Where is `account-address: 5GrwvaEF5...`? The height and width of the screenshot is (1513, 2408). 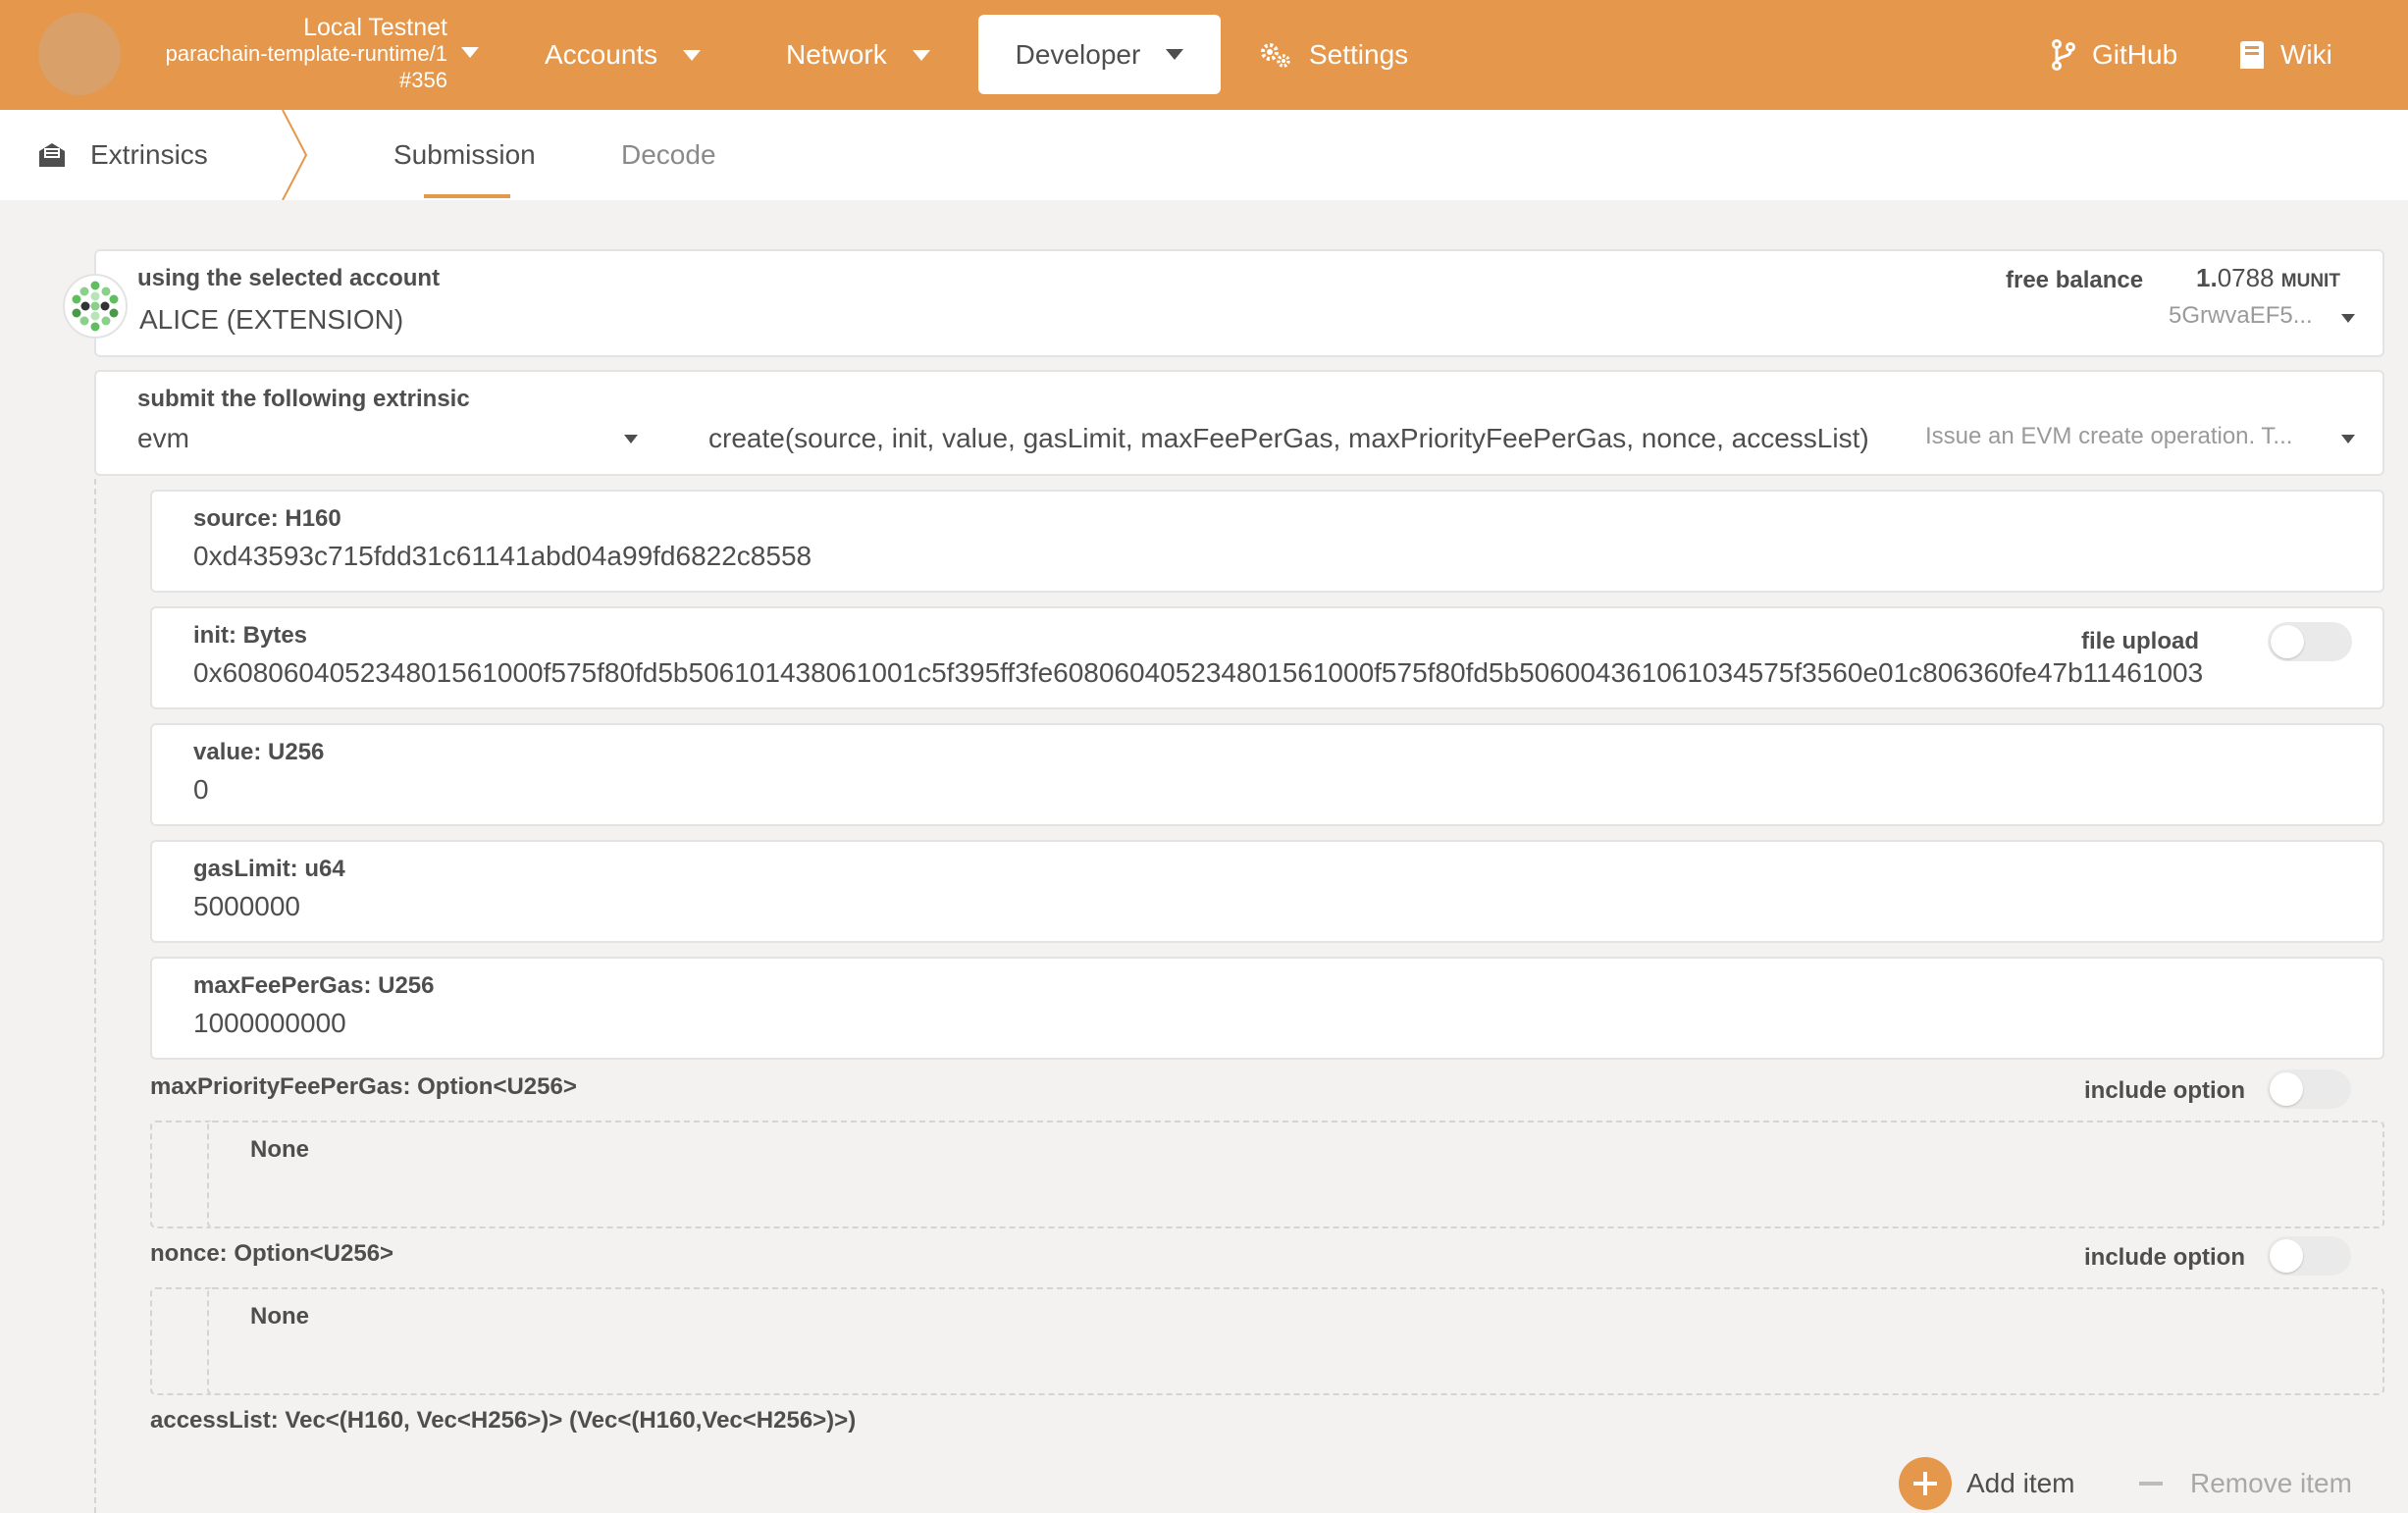 account-address: 5GrwvaEF5... is located at coordinates (2241, 316).